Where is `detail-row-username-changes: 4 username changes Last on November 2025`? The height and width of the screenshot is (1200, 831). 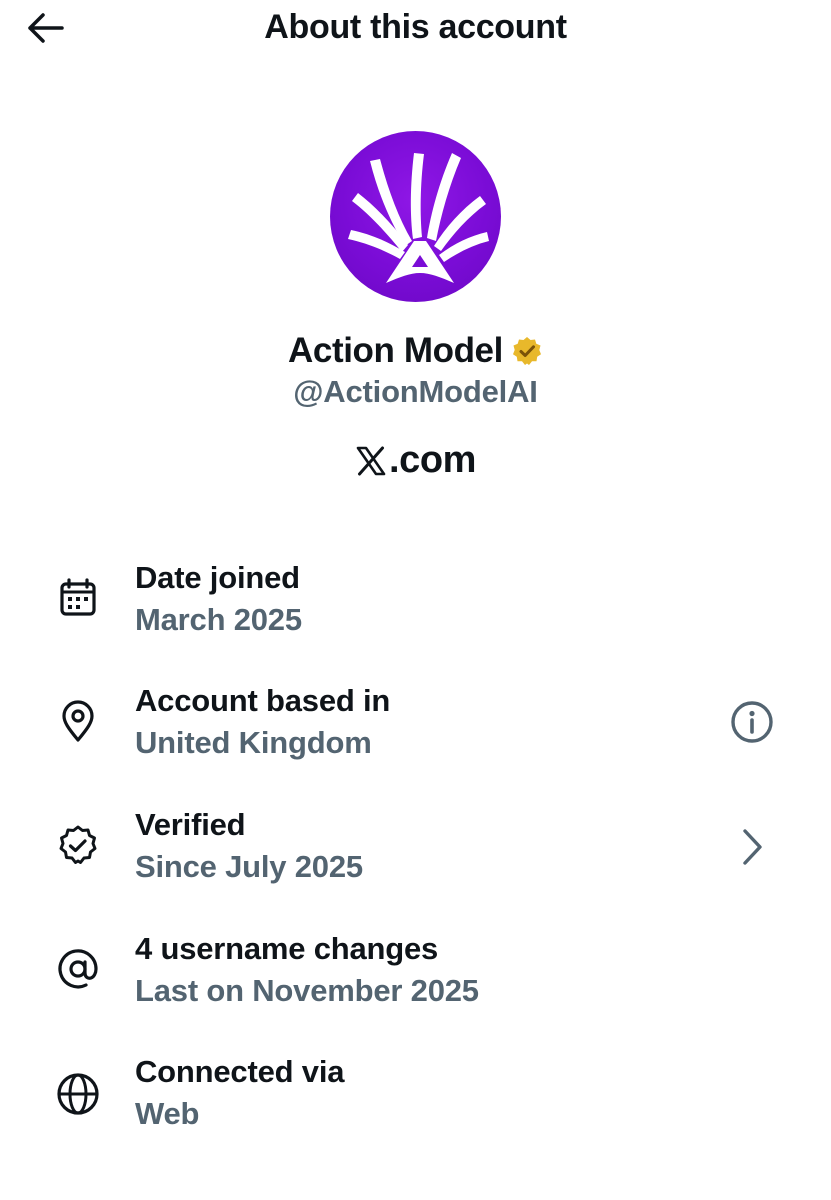 detail-row-username-changes: 4 username changes Last on November 2025 is located at coordinates (415, 979).